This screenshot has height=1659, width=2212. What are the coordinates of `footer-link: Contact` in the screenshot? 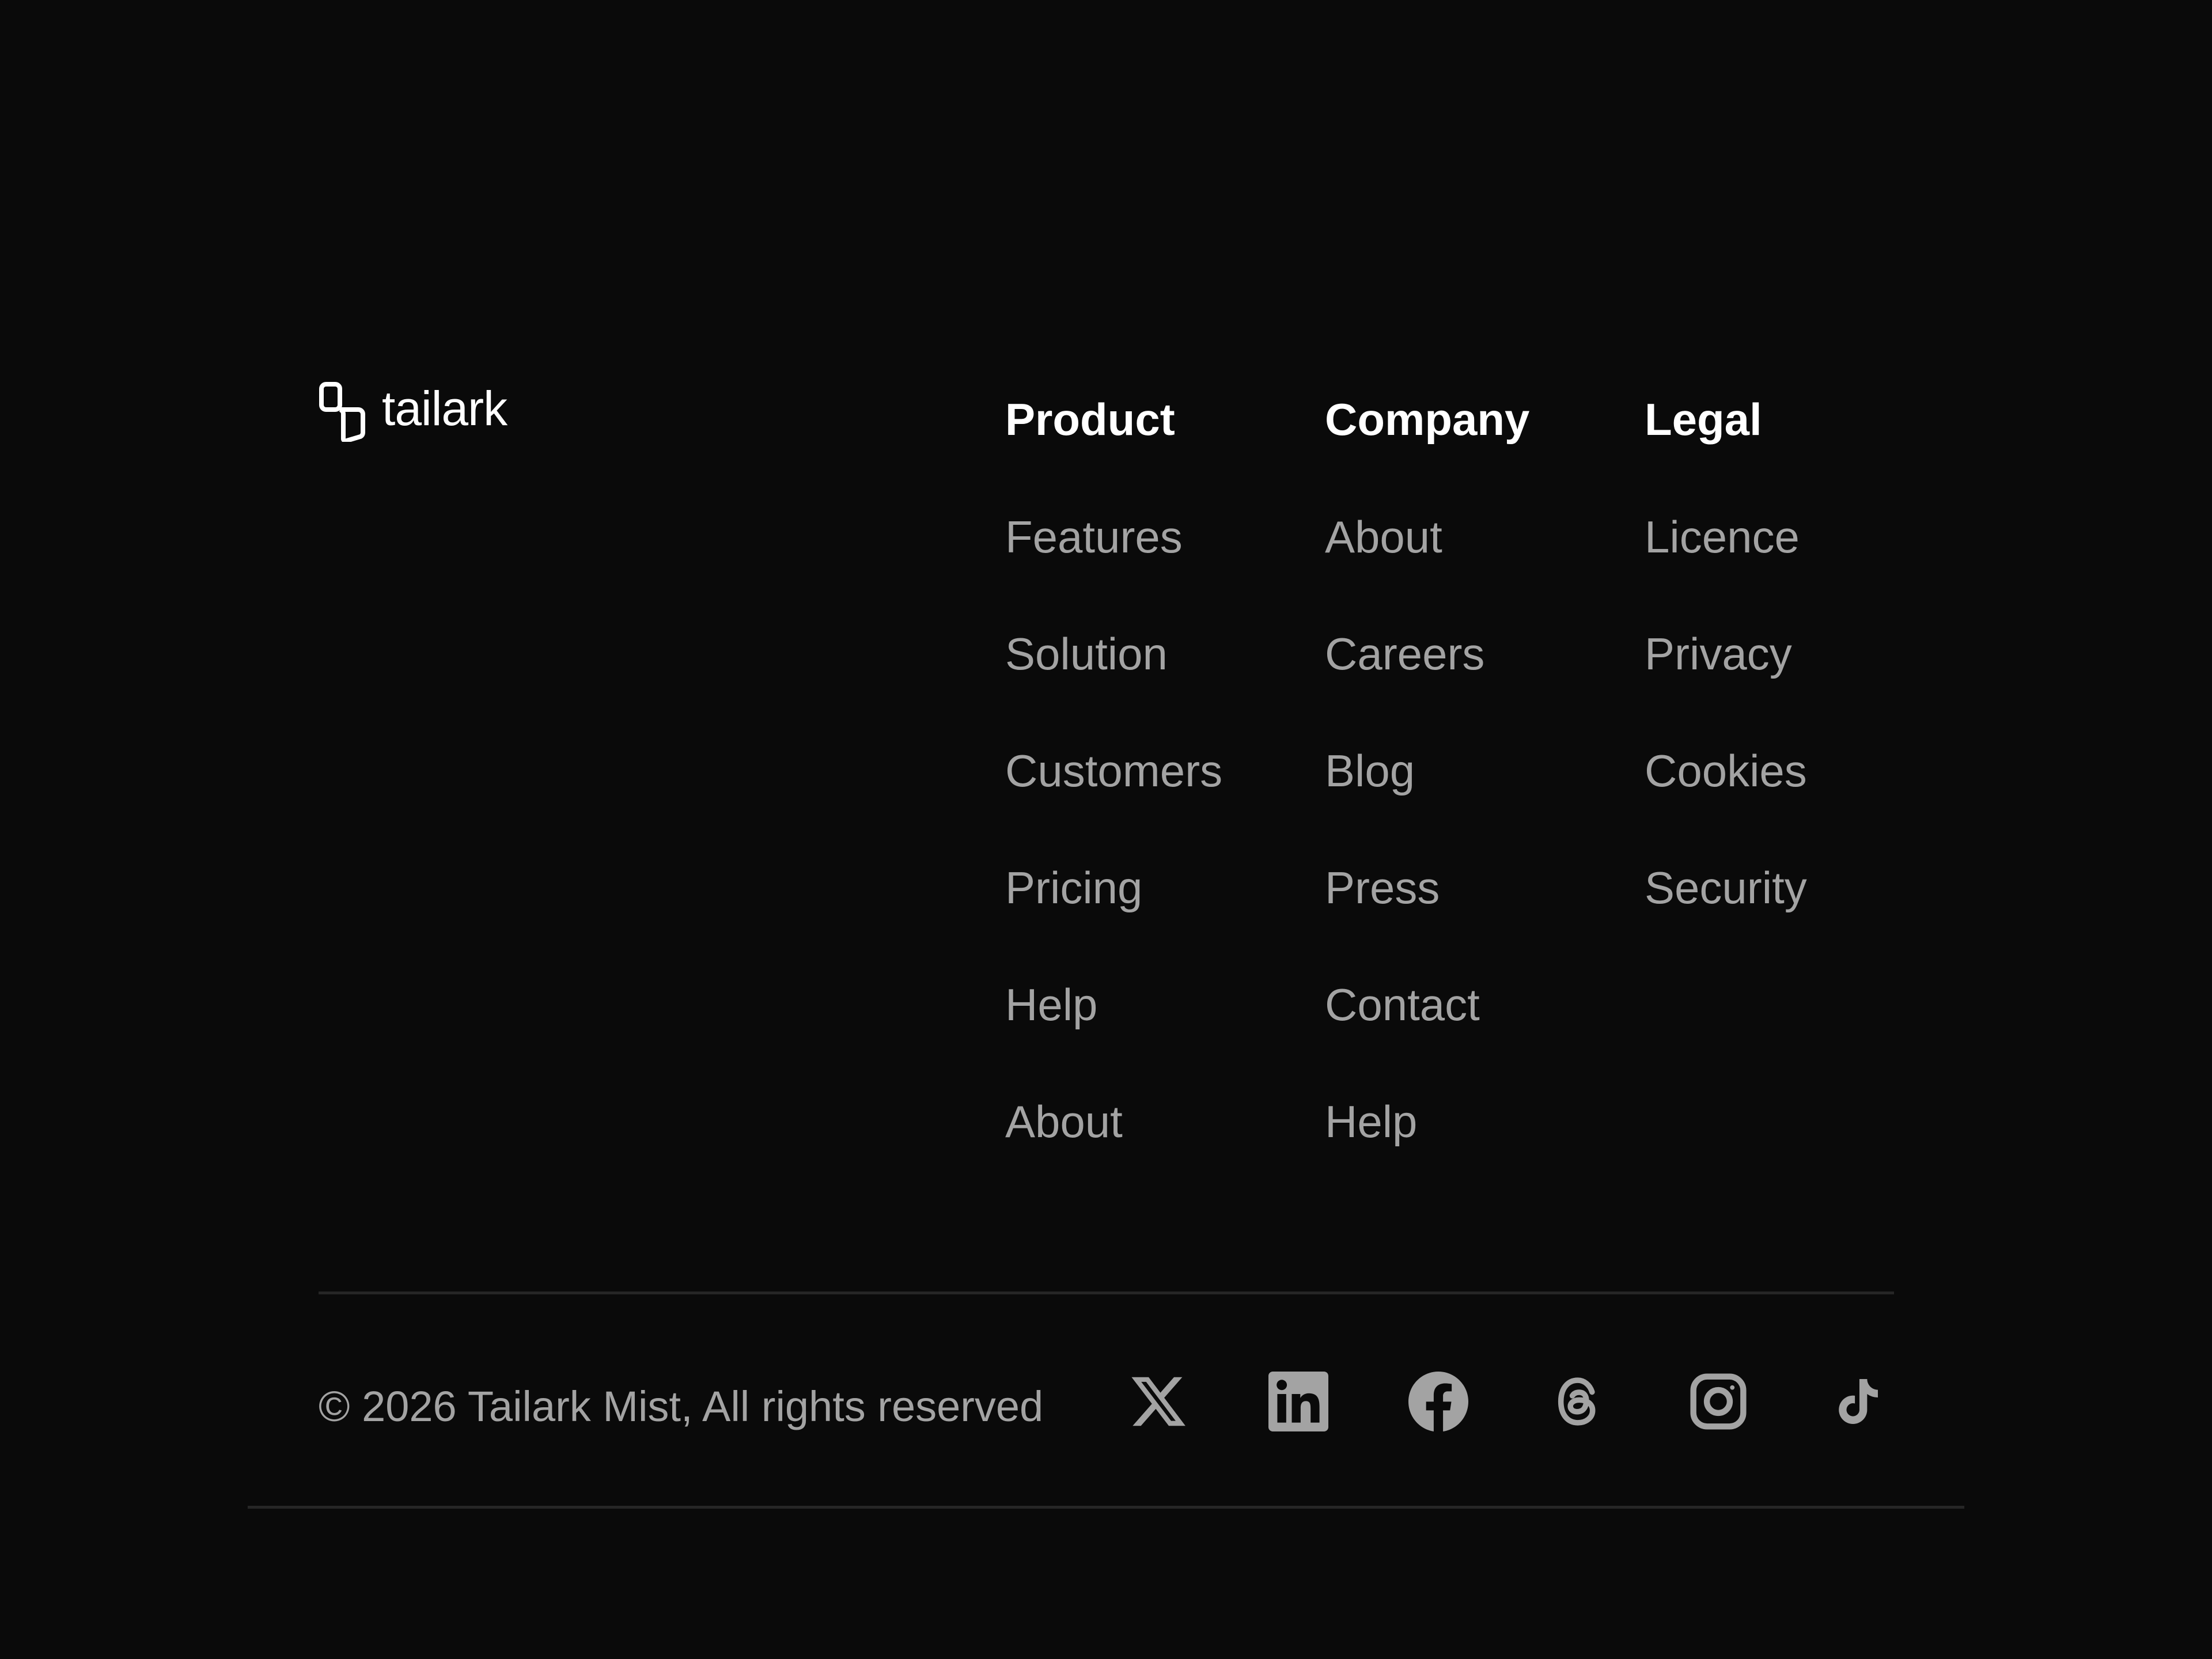 It's located at (1427, 1005).